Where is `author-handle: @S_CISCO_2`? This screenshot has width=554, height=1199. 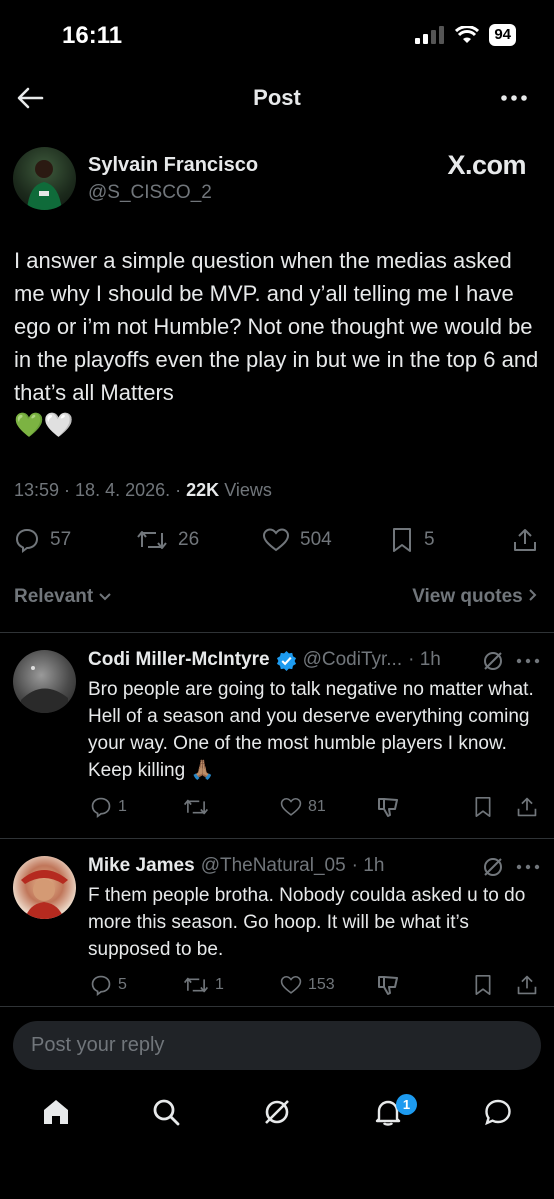
author-handle: @S_CISCO_2 is located at coordinates (150, 193).